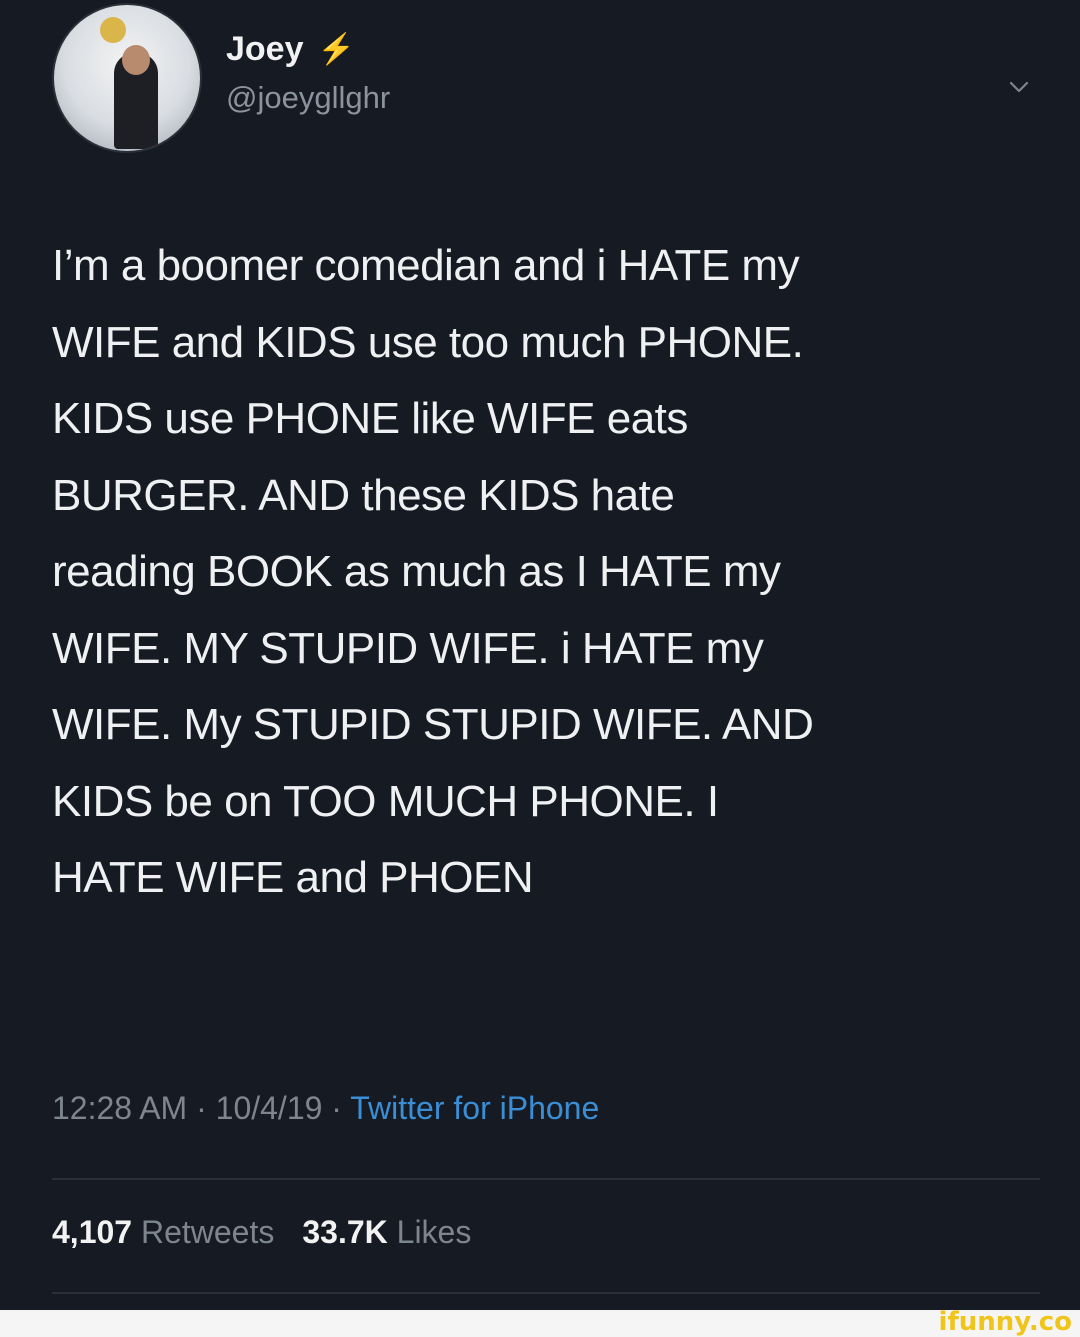 This screenshot has height=1337, width=1080. What do you see at coordinates (308, 98) in the screenshot?
I see `user-handle: @joeygllghr` at bounding box center [308, 98].